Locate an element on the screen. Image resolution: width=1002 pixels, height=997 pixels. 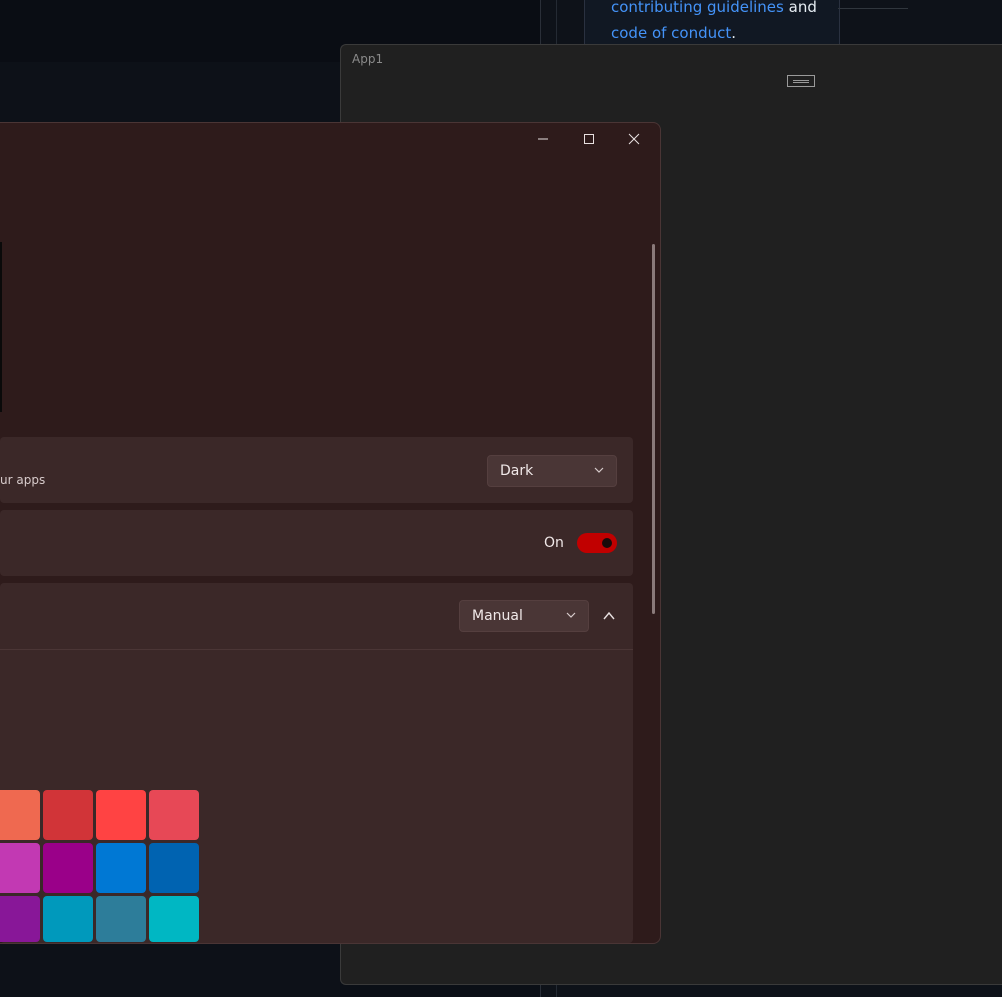
app-mode-dropdown: Dark is located at coordinates (552, 471).